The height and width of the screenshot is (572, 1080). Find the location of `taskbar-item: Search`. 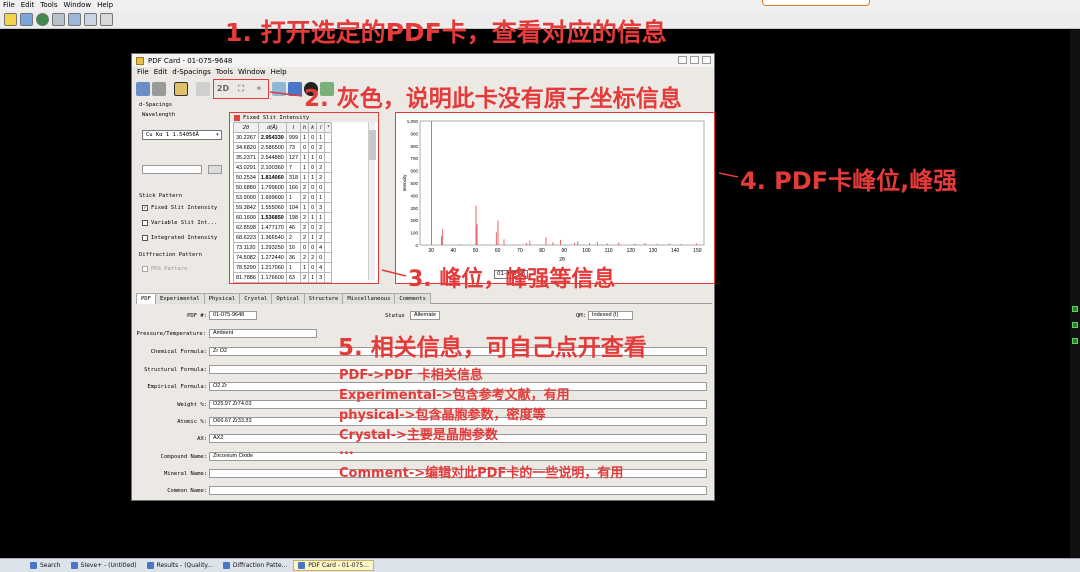

taskbar-item: Search is located at coordinates (45, 565).